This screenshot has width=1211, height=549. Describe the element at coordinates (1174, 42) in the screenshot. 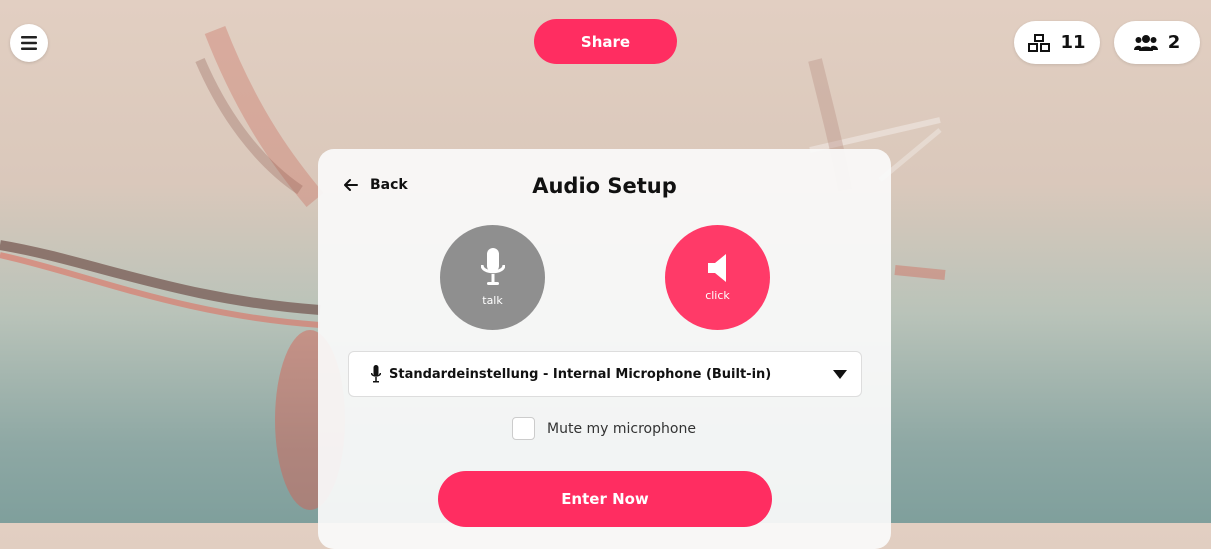

I see `users-count: 2` at that location.